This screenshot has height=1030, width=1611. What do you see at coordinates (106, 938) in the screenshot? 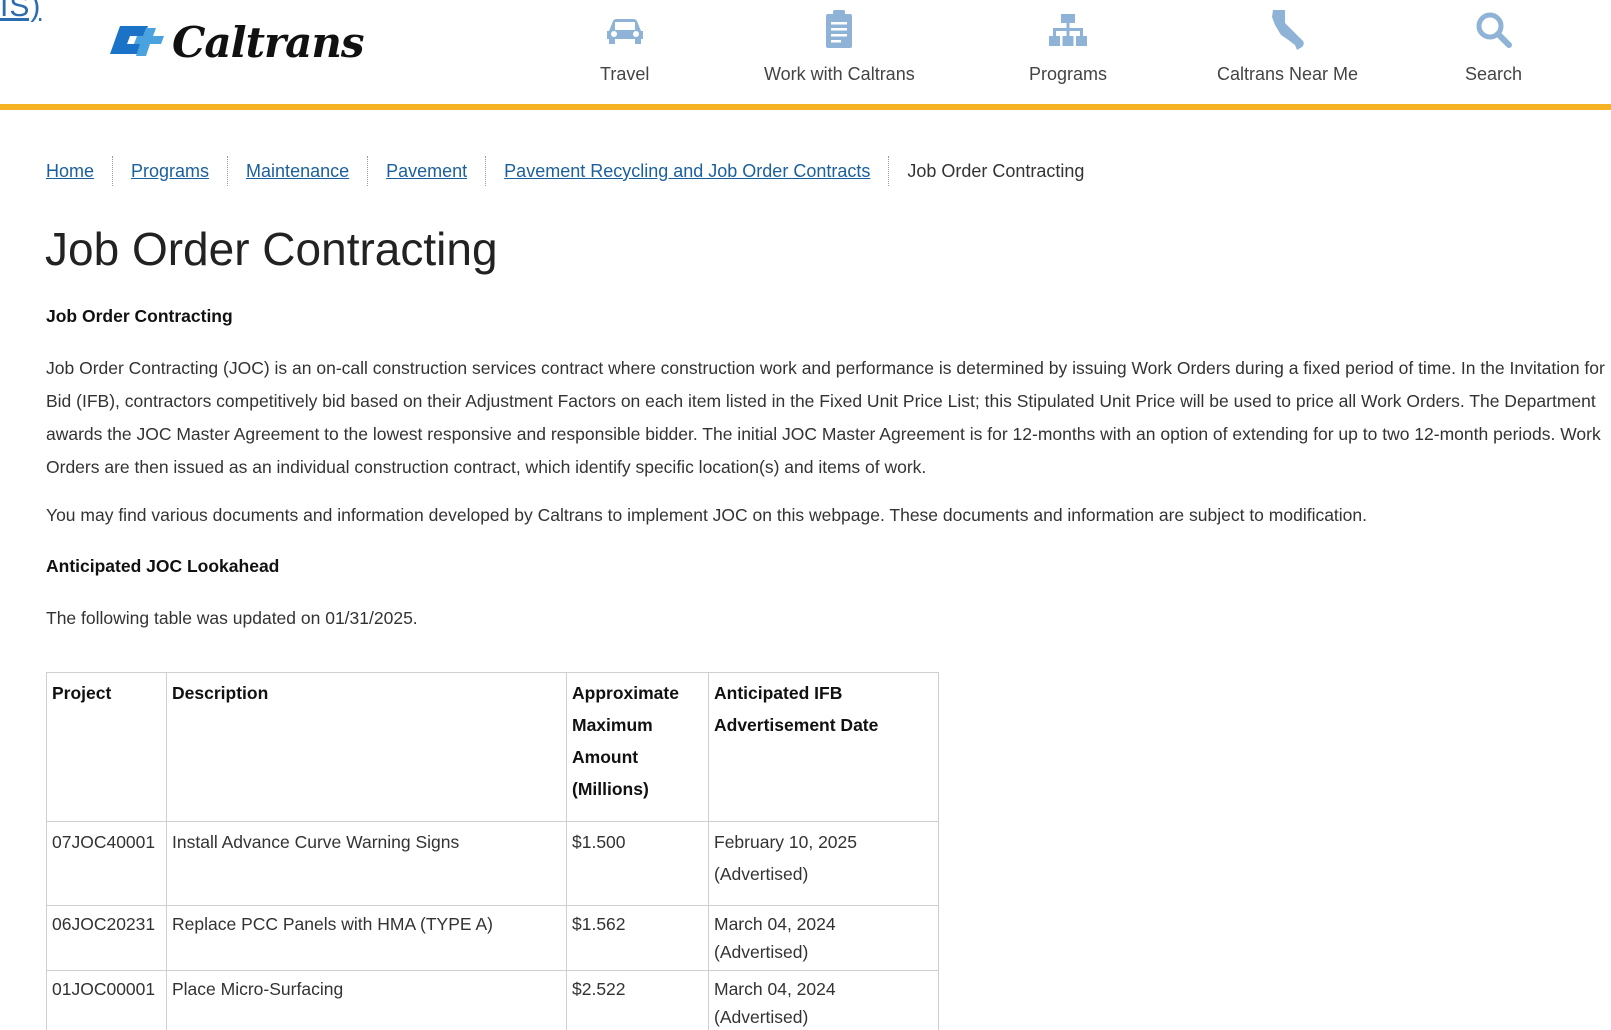
I see `table-cell-project: 06JOC20231` at bounding box center [106, 938].